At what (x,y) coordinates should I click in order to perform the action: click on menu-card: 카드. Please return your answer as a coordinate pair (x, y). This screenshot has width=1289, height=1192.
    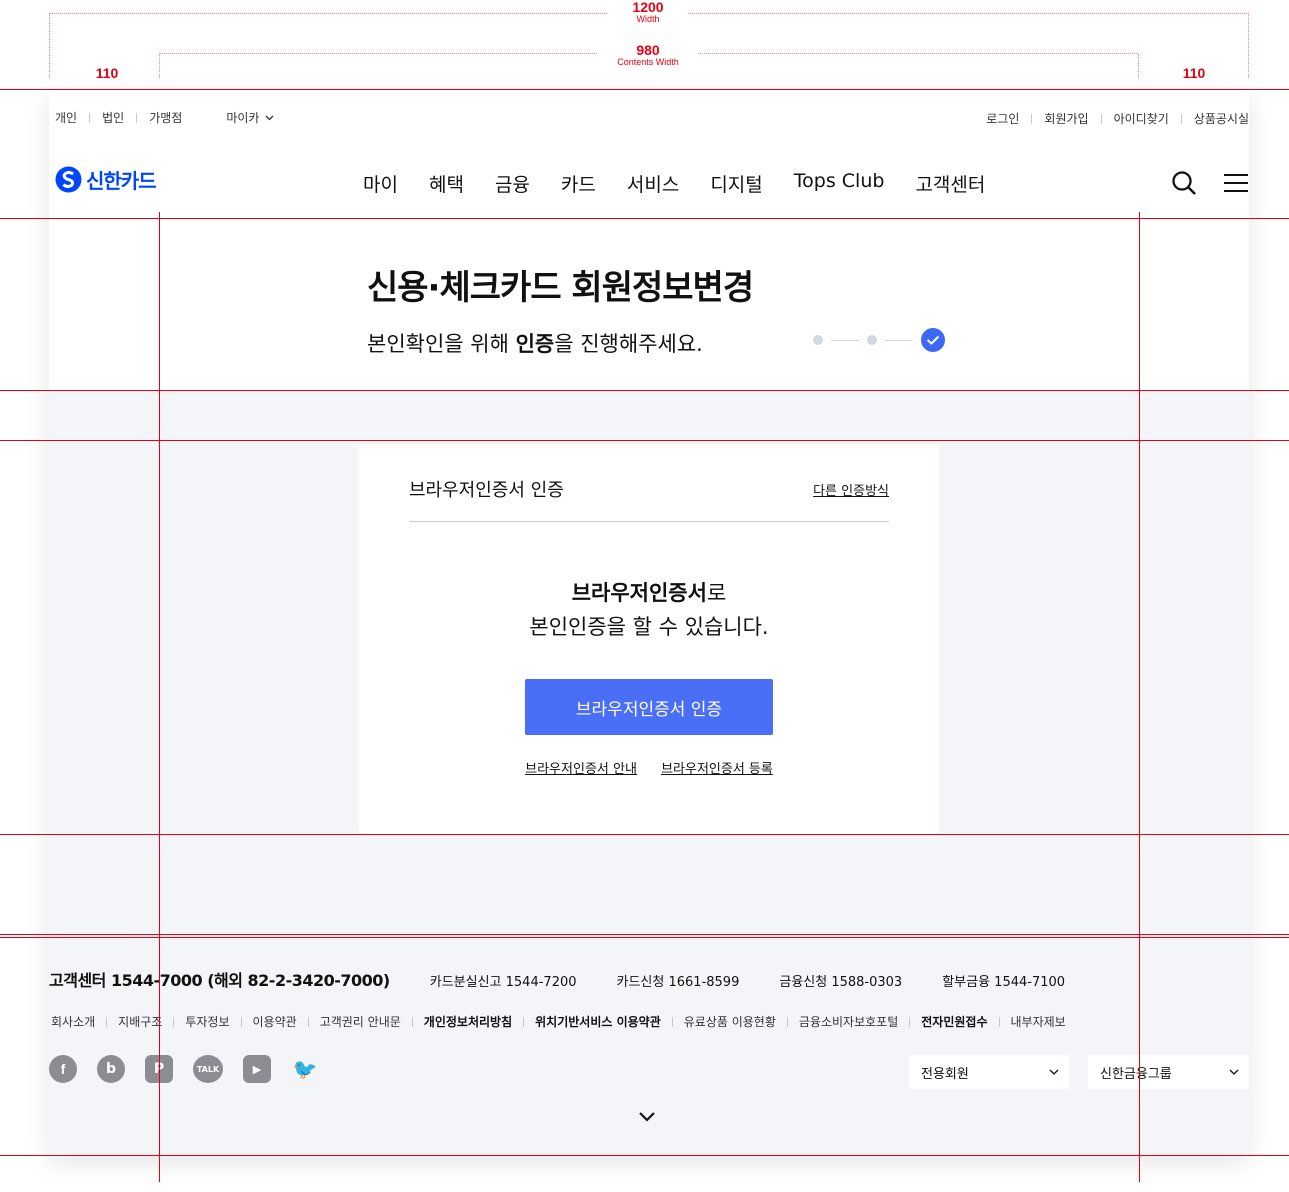
    Looking at the image, I should click on (578, 183).